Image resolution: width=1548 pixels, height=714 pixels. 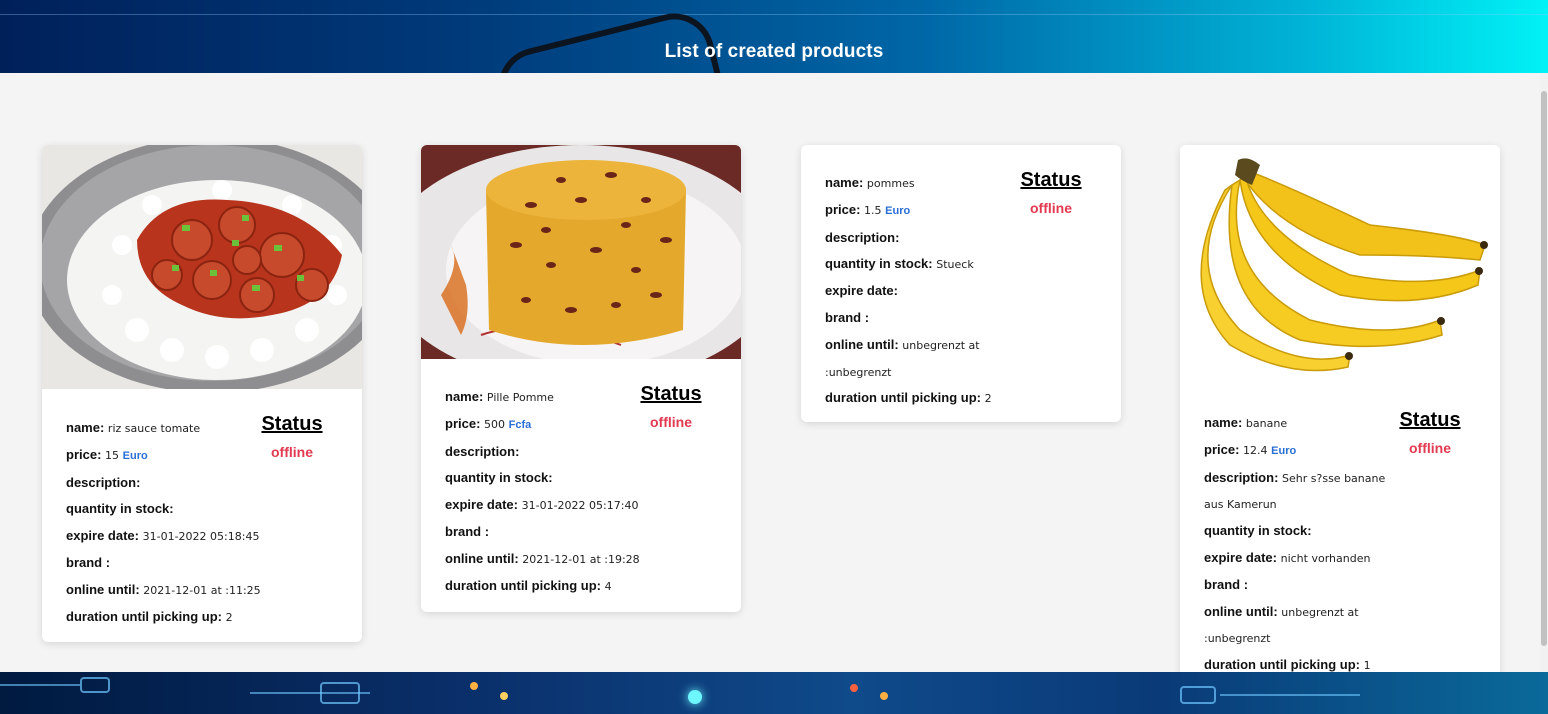 I want to click on page-scrollbar, so click(x=1544, y=372).